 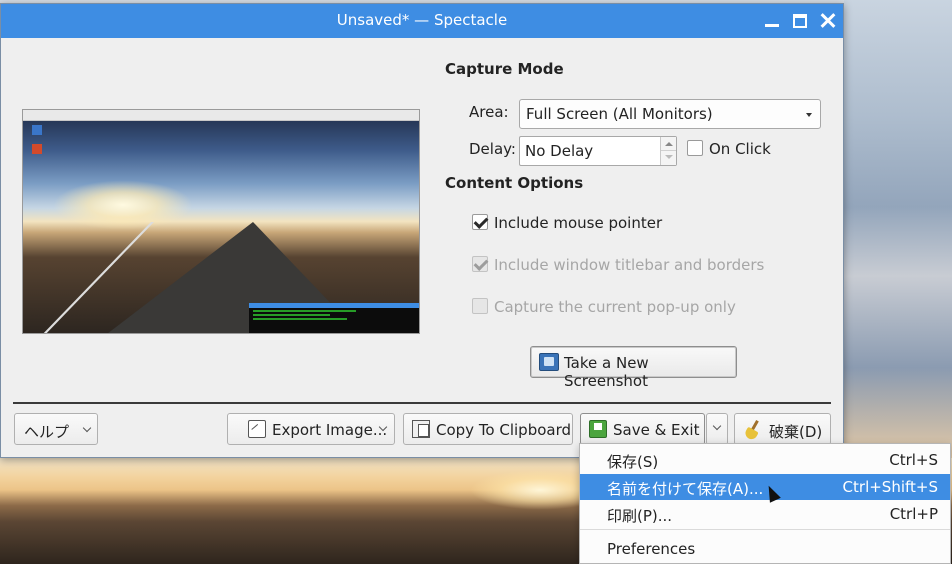 What do you see at coordinates (504, 69) in the screenshot?
I see `capture-mode-heading: Capture Mode` at bounding box center [504, 69].